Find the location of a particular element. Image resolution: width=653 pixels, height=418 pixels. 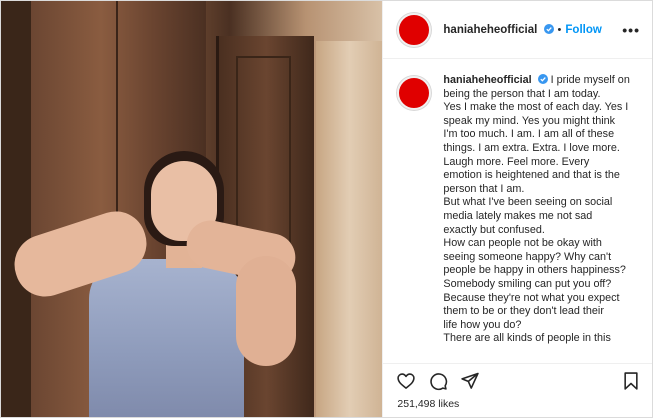

save-button is located at coordinates (631, 381).